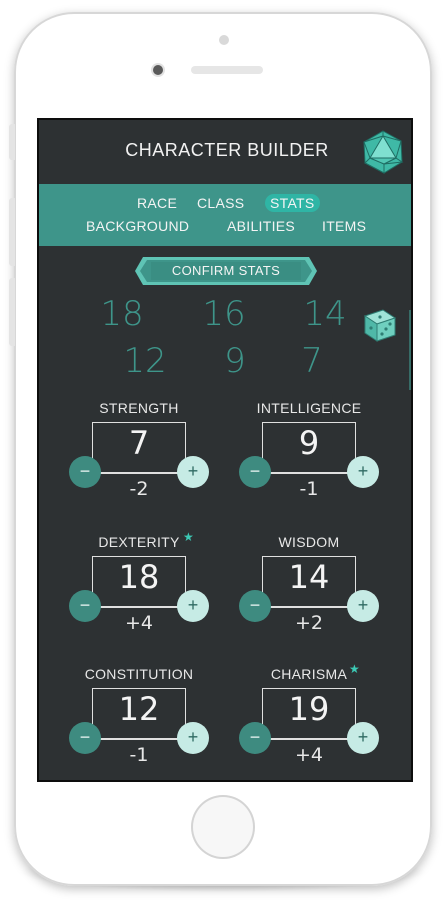 The height and width of the screenshot is (900, 445). Describe the element at coordinates (139, 443) in the screenshot. I see `stat-strength-value: 7` at that location.